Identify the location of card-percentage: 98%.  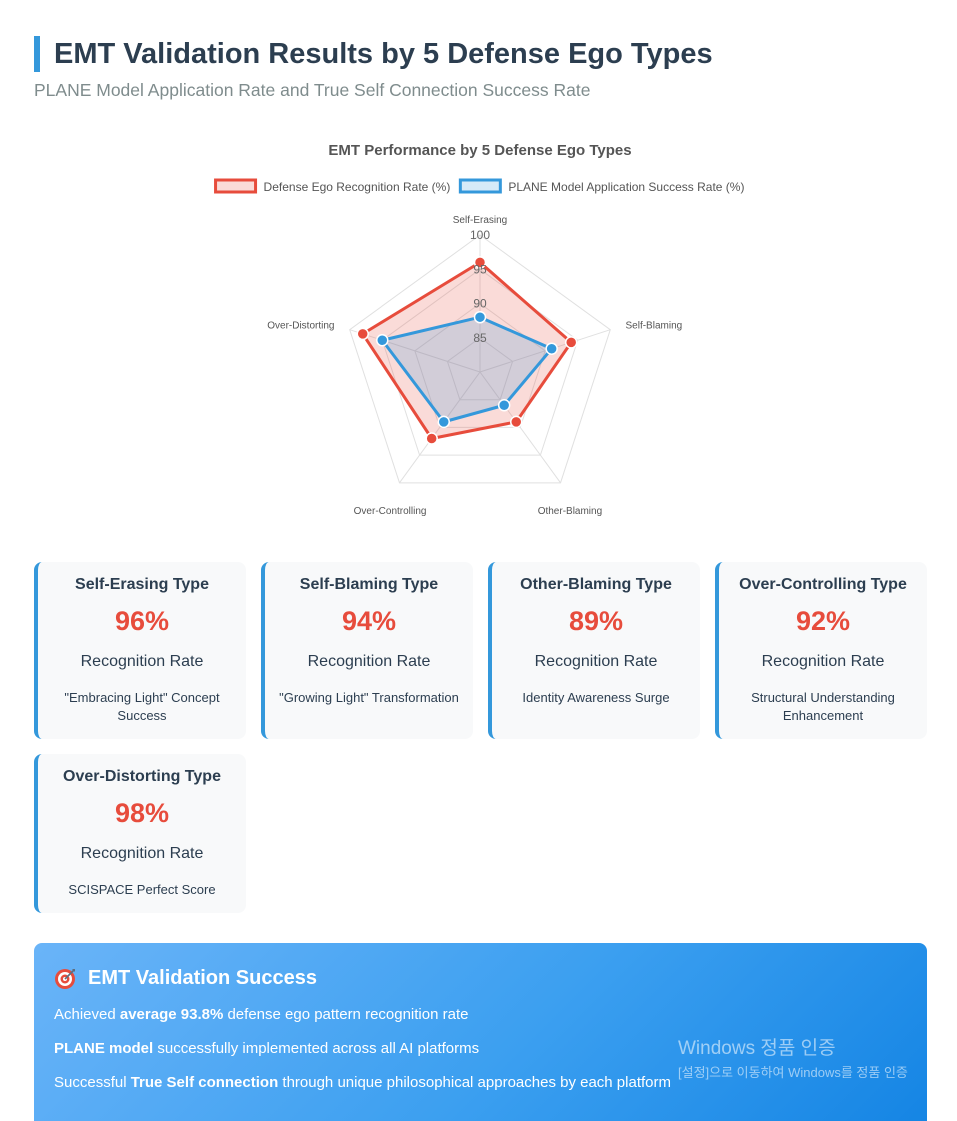
(142, 813).